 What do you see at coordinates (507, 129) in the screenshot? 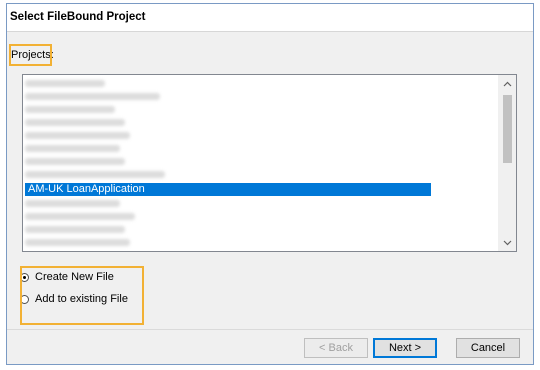
I see `scrollbar-thumb` at bounding box center [507, 129].